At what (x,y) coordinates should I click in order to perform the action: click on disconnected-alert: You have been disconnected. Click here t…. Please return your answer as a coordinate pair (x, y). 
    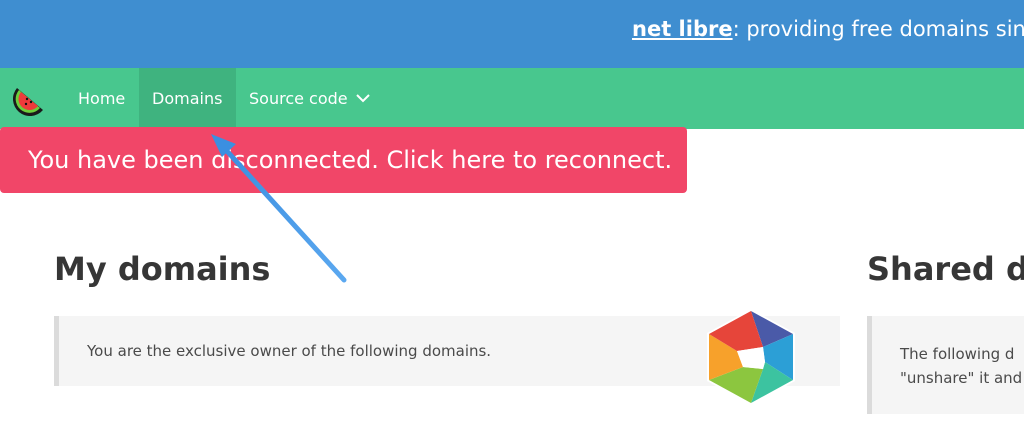
    Looking at the image, I should click on (343, 160).